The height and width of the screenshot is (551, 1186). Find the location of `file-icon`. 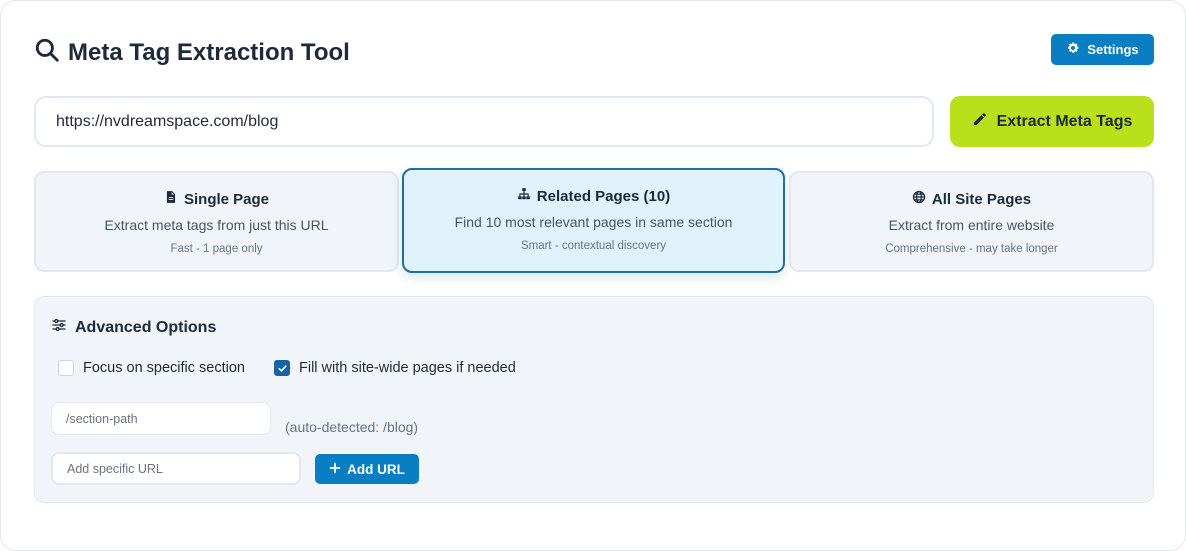

file-icon is located at coordinates (171, 199).